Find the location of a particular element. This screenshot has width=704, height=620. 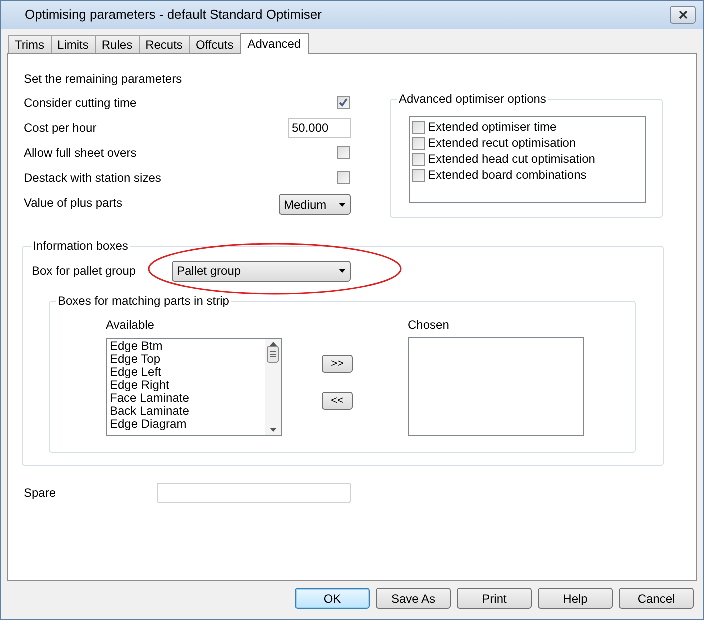

section-heading: Set the remaining parameters is located at coordinates (104, 79).